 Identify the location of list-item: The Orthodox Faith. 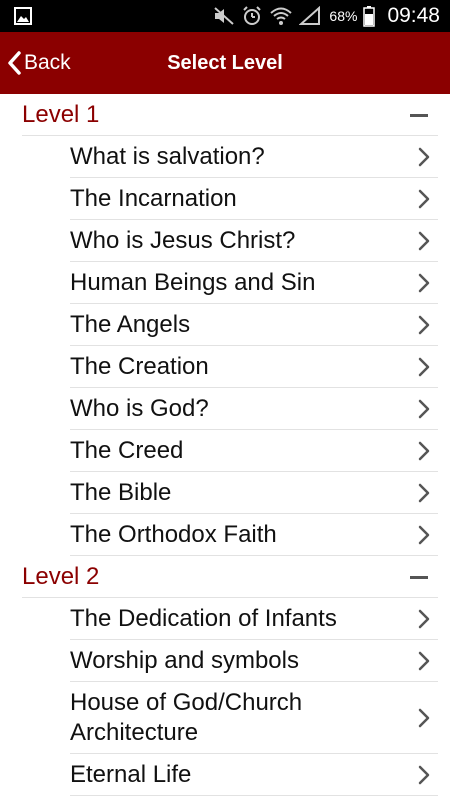
(254, 535).